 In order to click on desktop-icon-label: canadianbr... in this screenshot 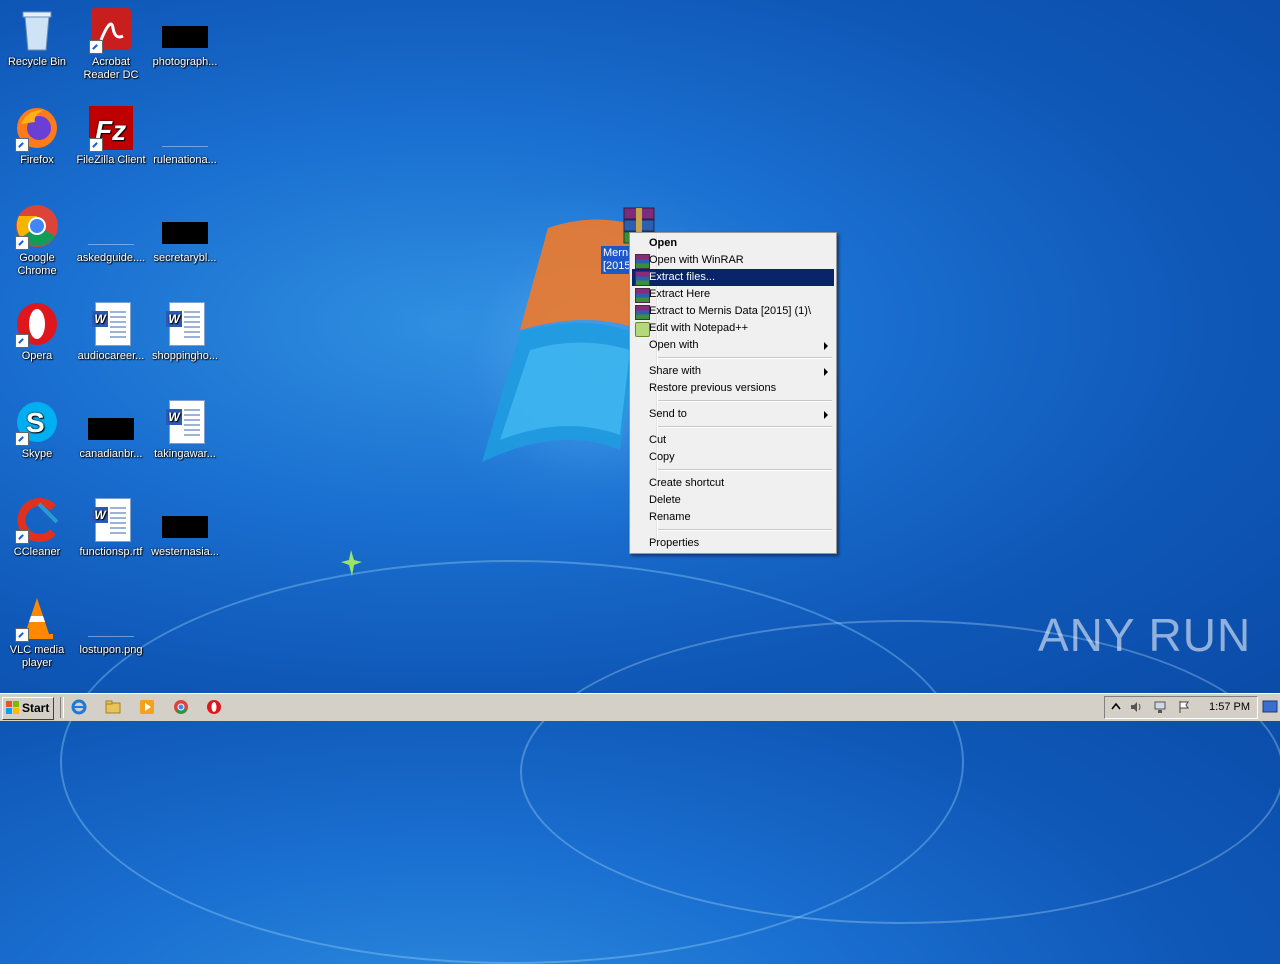, I will do `click(111, 454)`.